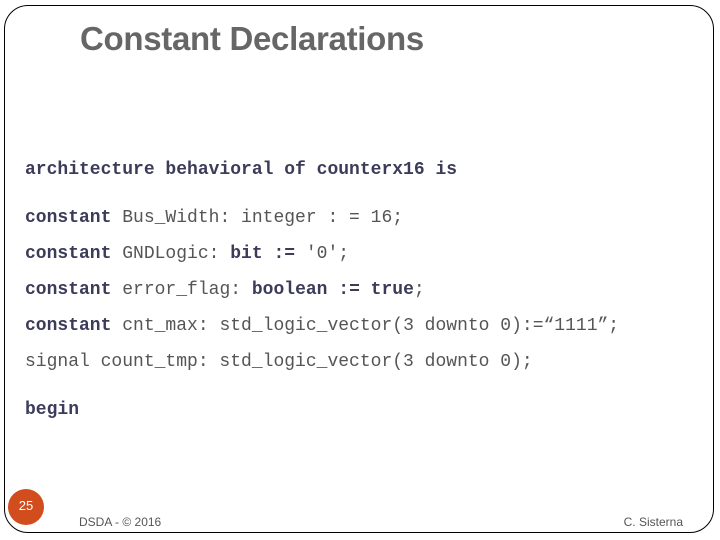 This screenshot has height=540, width=720. What do you see at coordinates (26, 507) in the screenshot?
I see `page-number-badge: 25` at bounding box center [26, 507].